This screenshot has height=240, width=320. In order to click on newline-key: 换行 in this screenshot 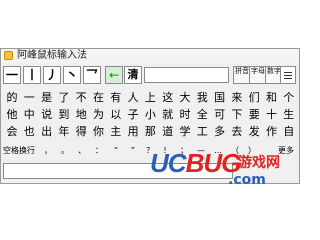, I will do `click(27, 151)`.